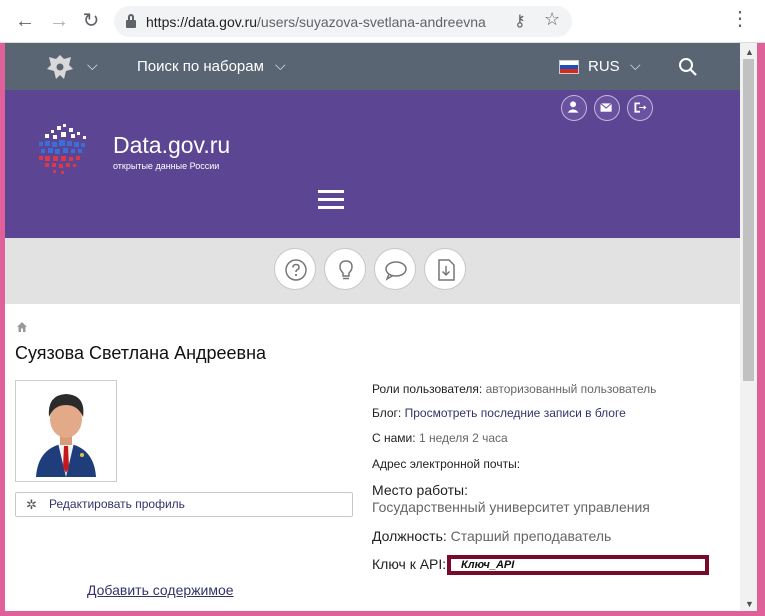 This screenshot has width=765, height=616. Describe the element at coordinates (66, 431) in the screenshot. I see `avatar` at that location.